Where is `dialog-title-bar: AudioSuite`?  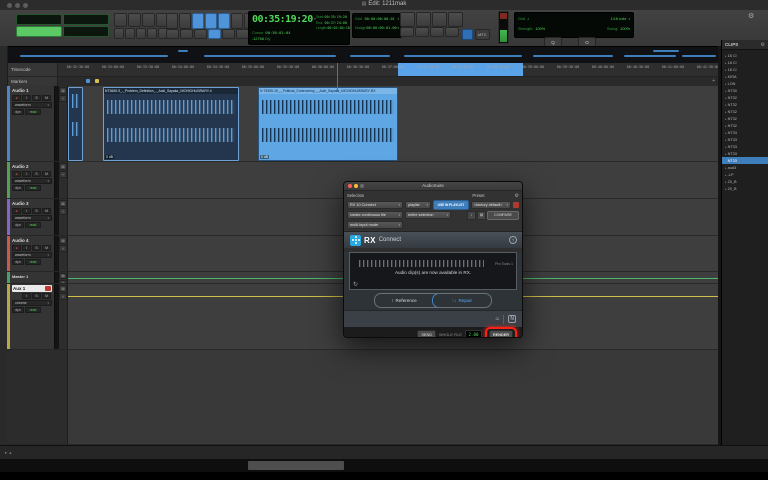
dialog-title-bar: AudioSuite is located at coordinates (433, 186).